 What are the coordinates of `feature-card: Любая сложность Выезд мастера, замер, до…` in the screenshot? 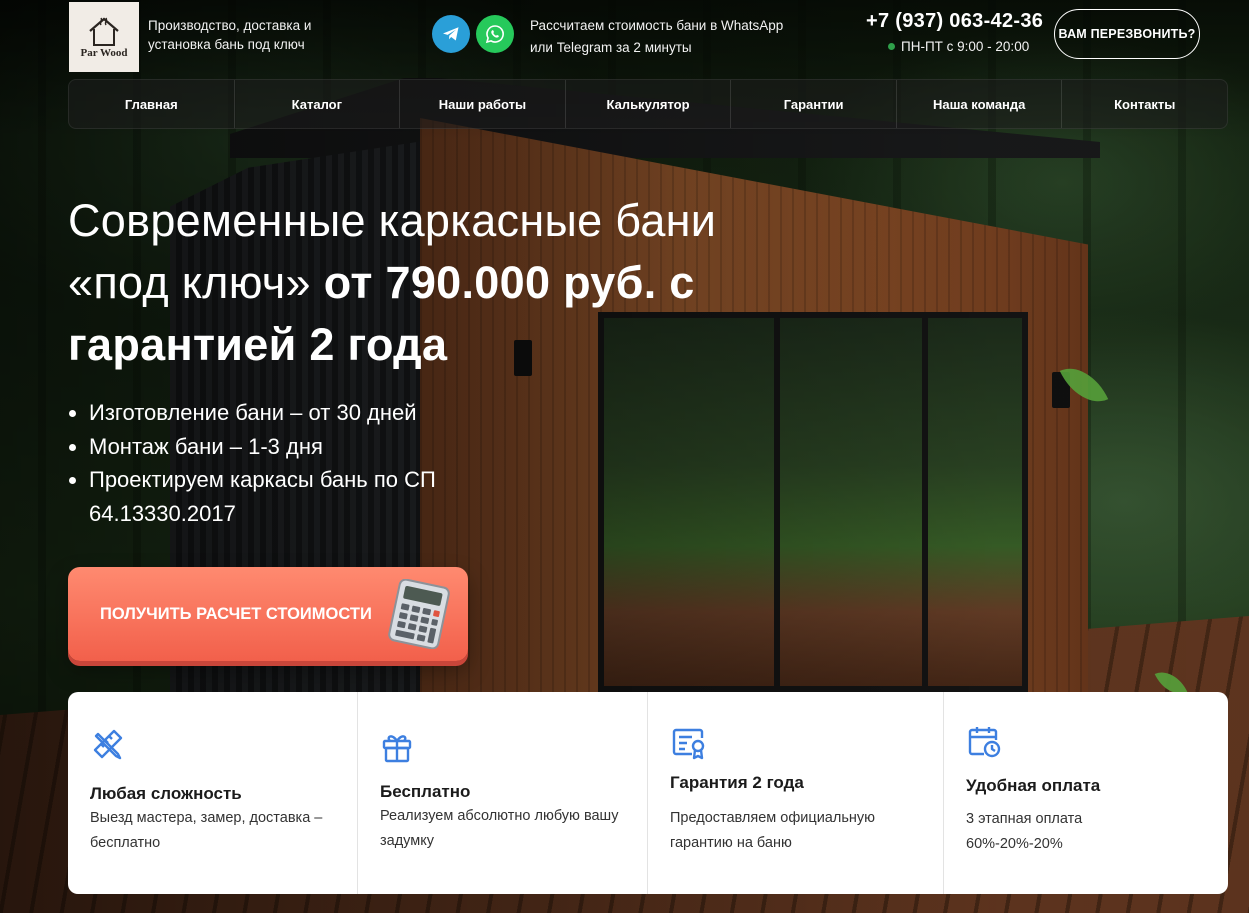 It's located at (213, 793).